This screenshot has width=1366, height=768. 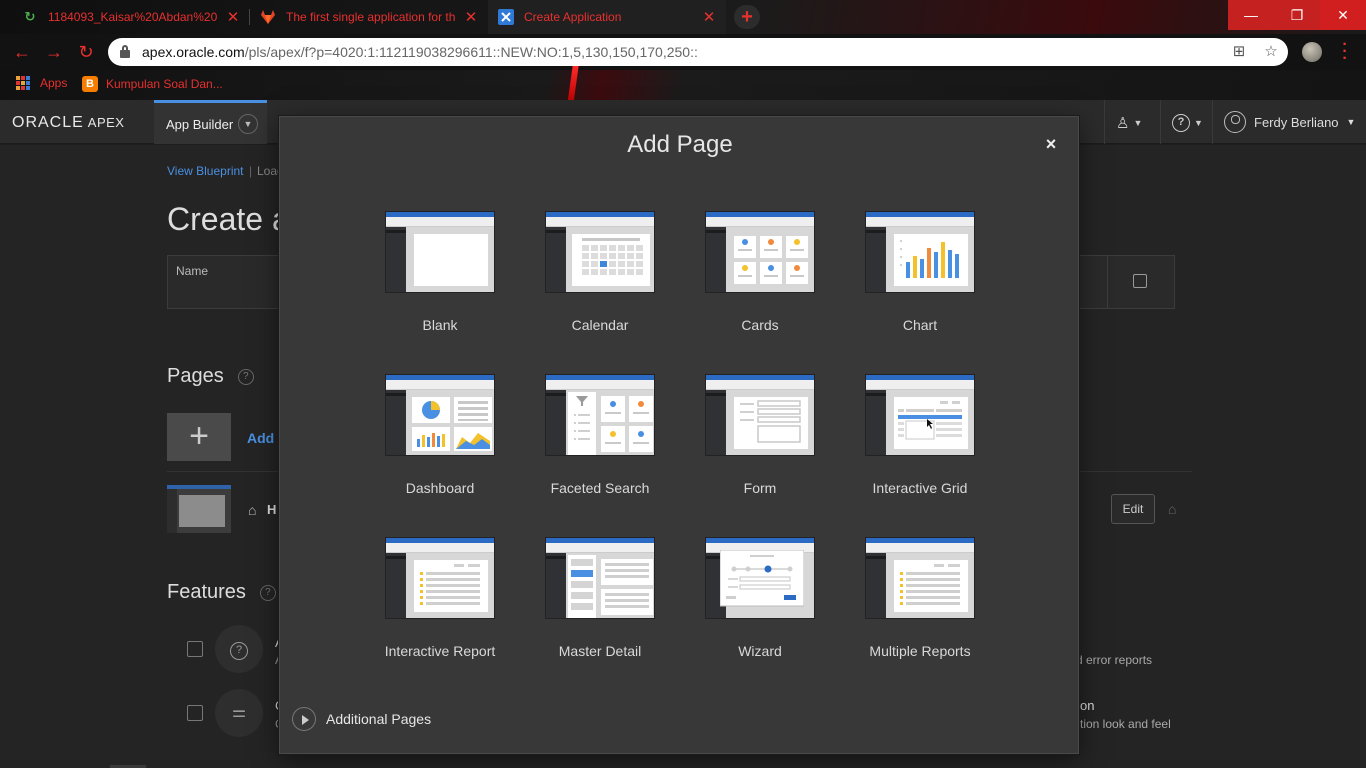 I want to click on back-icon: ←, so click(x=22, y=52).